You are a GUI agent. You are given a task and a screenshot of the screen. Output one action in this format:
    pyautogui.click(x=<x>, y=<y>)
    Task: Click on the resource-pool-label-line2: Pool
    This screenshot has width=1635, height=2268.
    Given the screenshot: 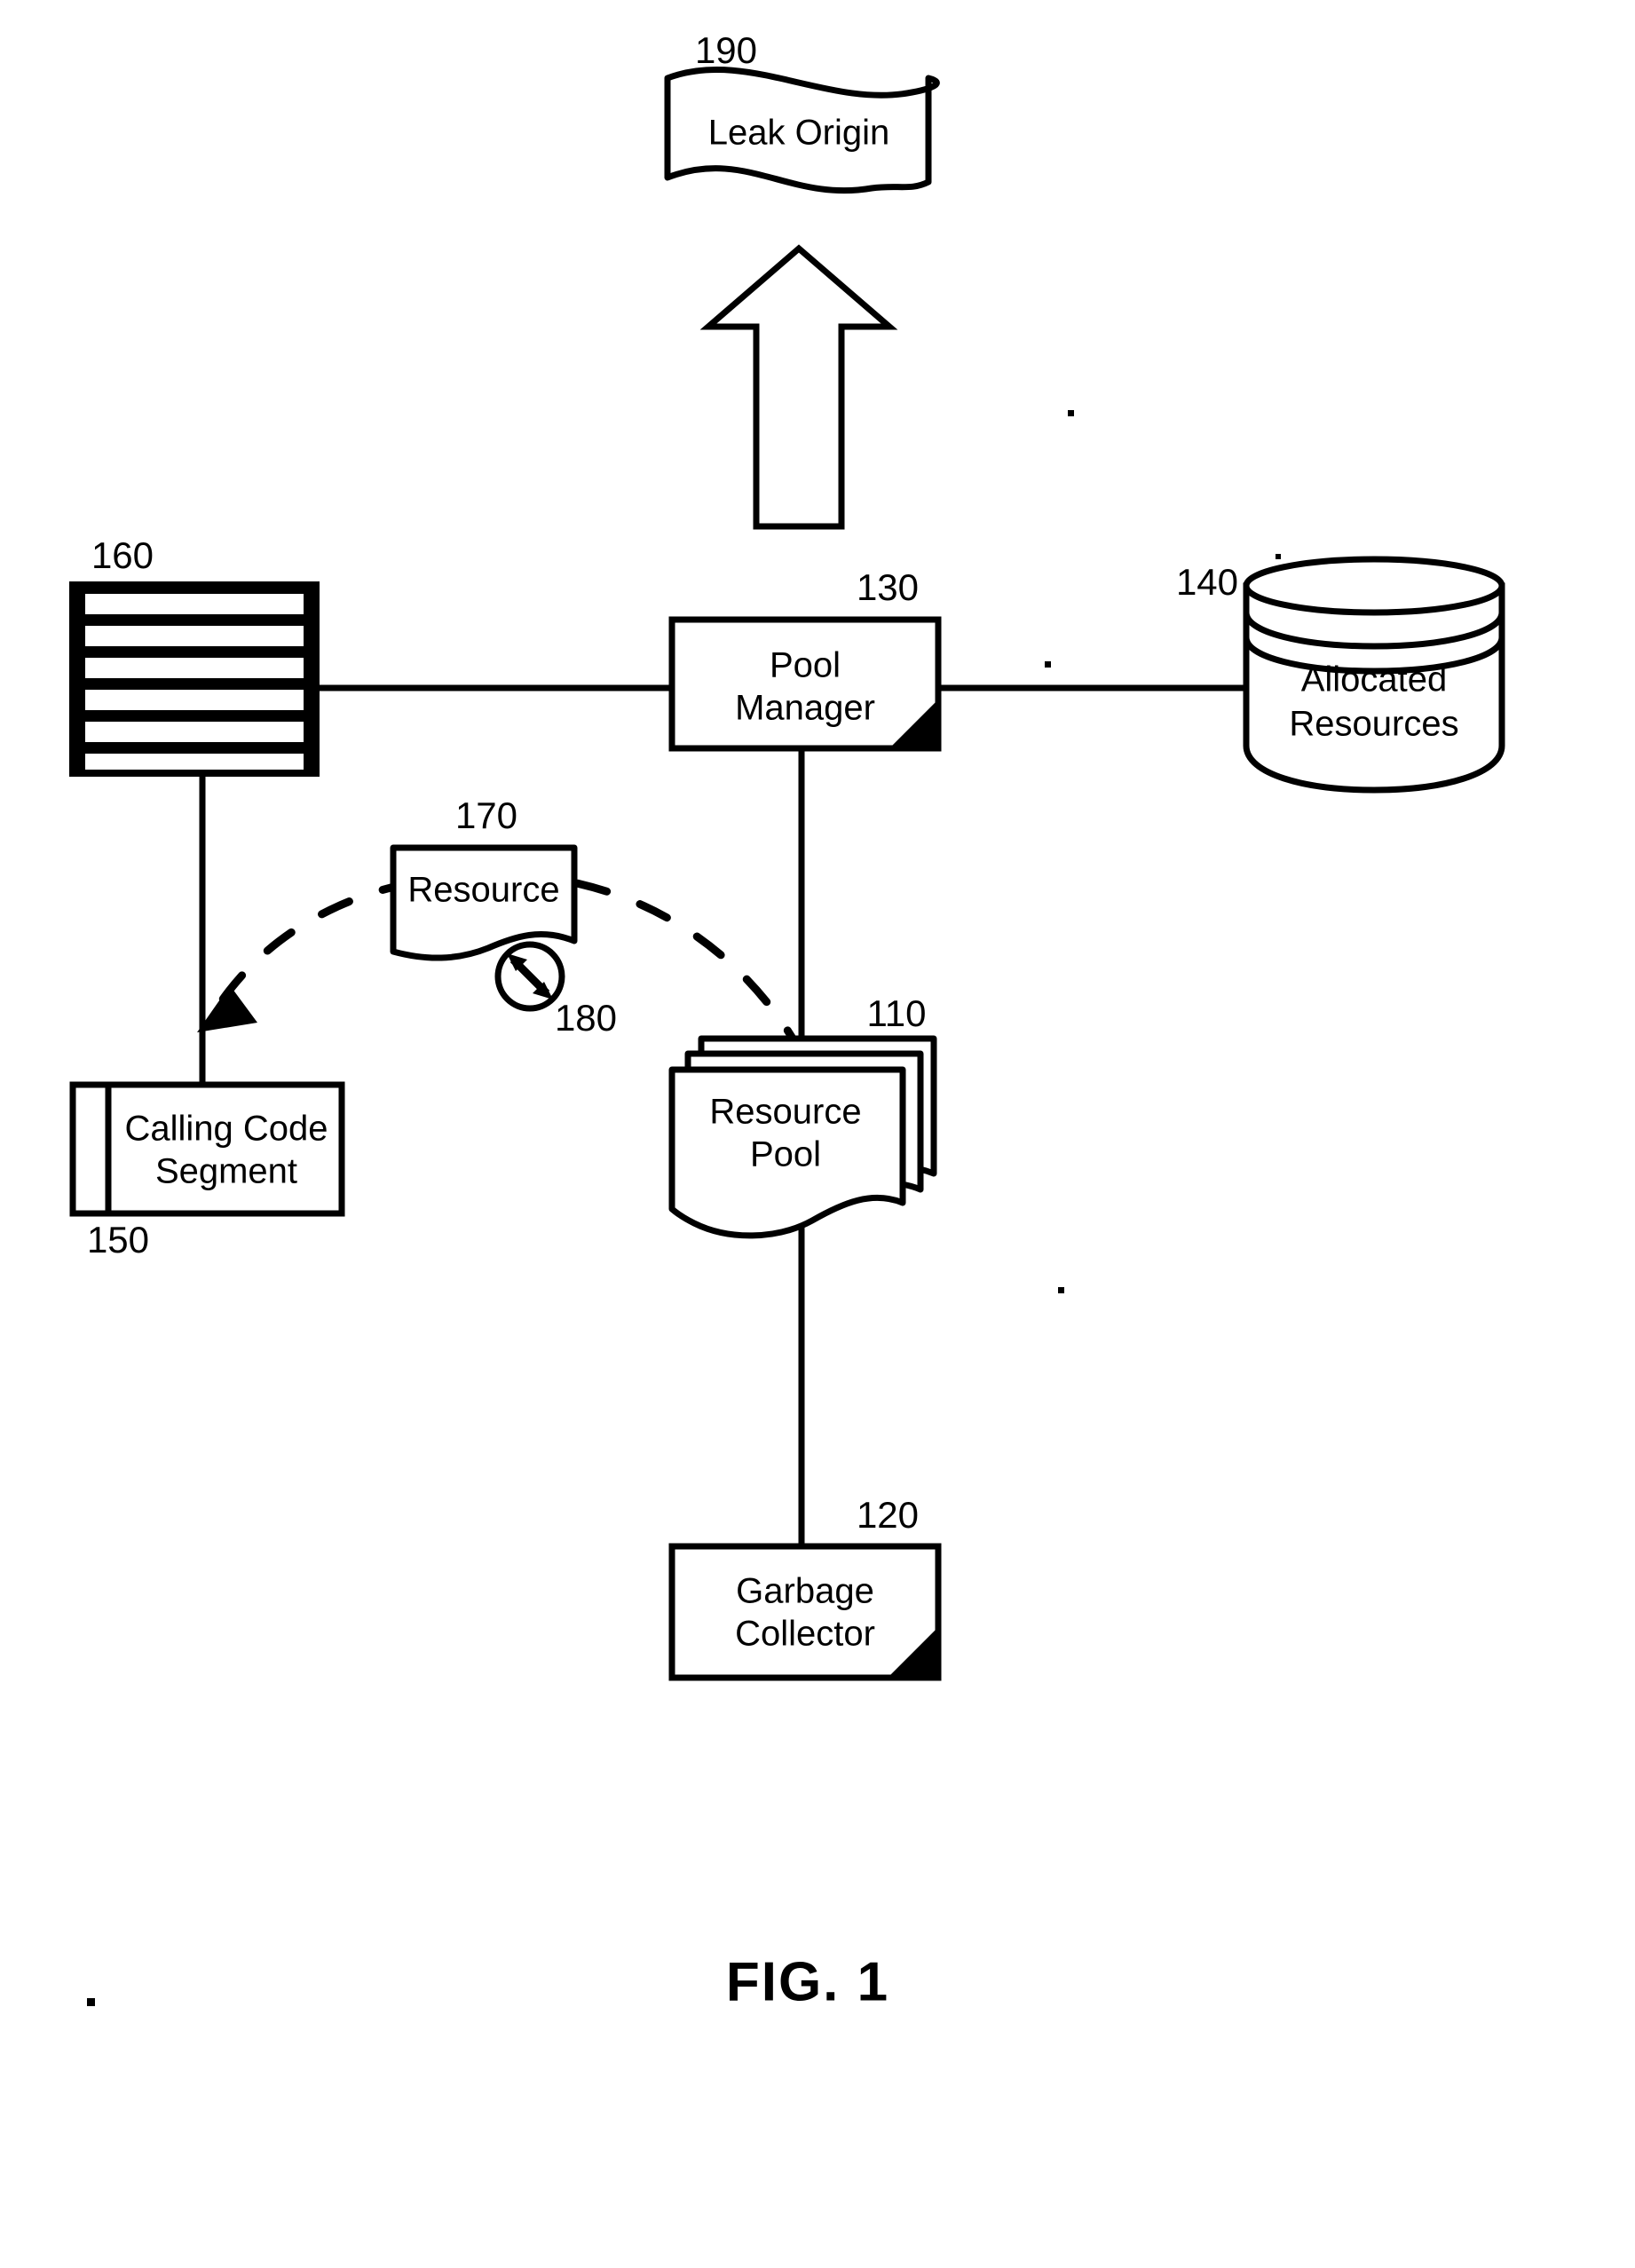 What is the action you would take?
    pyautogui.click(x=785, y=1154)
    